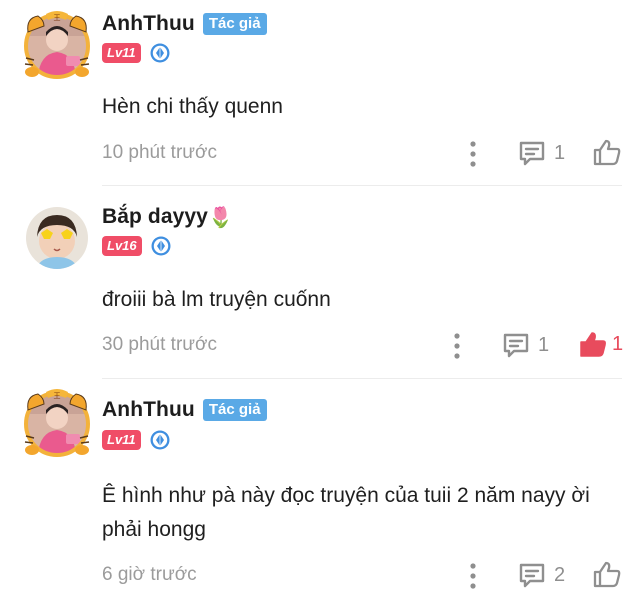  Describe the element at coordinates (159, 152) in the screenshot. I see `timestamp: 10 phút trước` at that location.